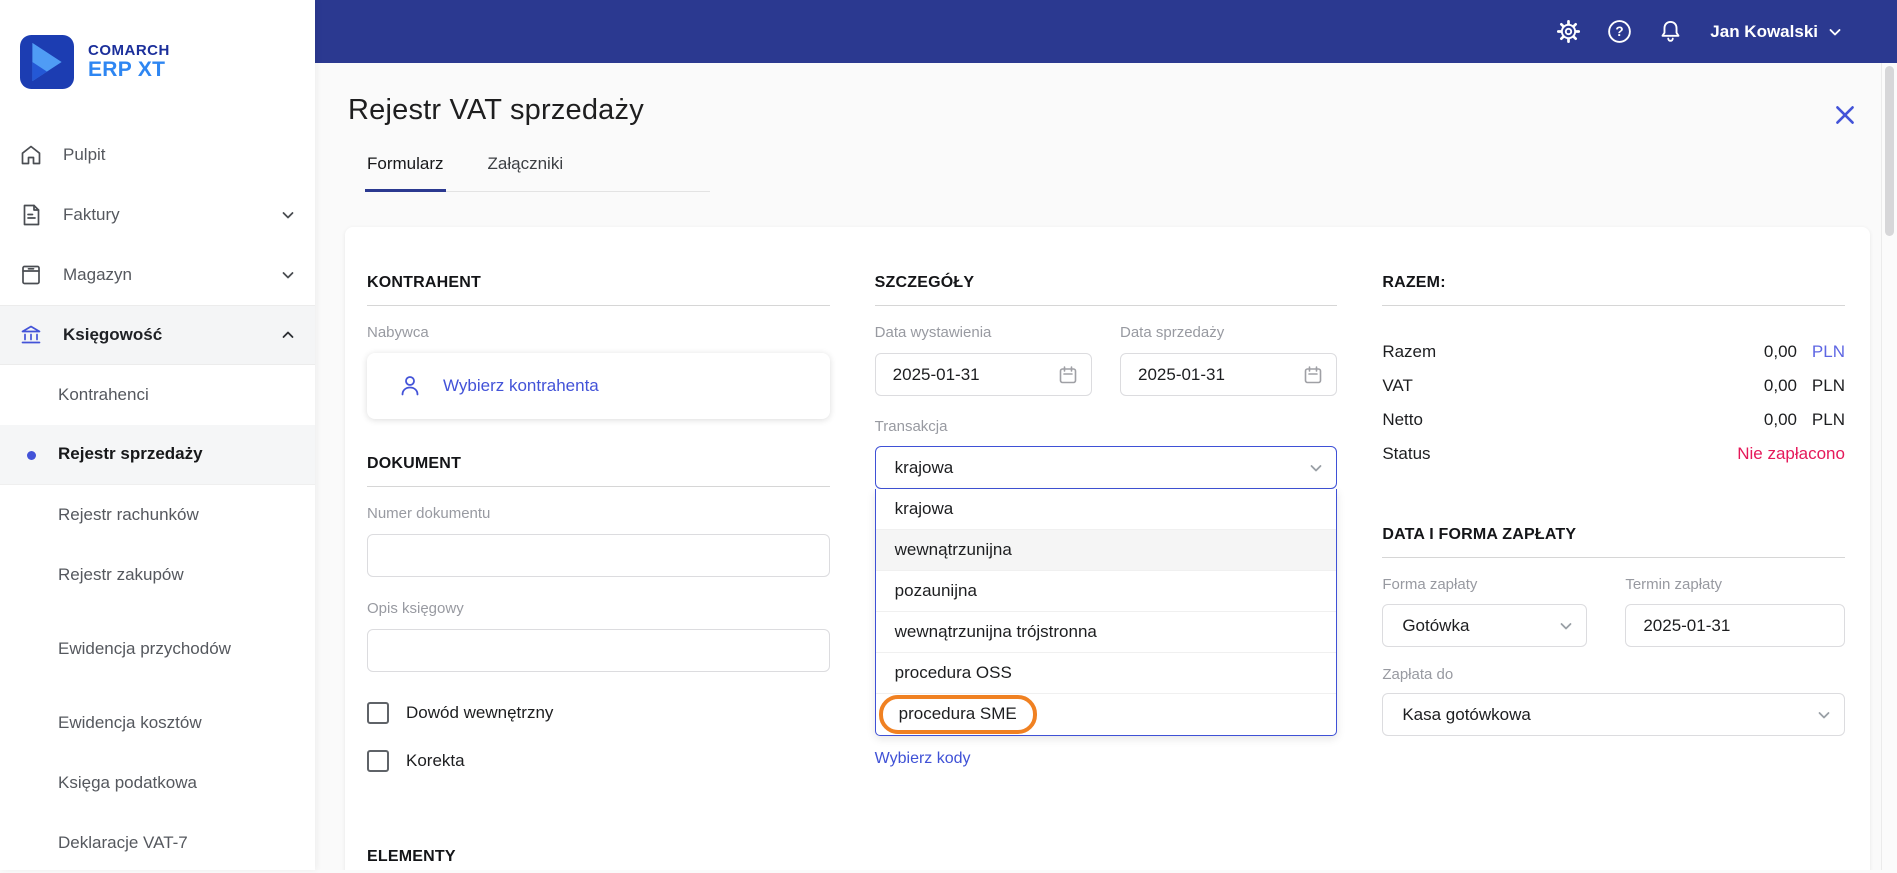  What do you see at coordinates (123, 842) in the screenshot?
I see `sidebar-item-label: Deklaracje VAT-7` at bounding box center [123, 842].